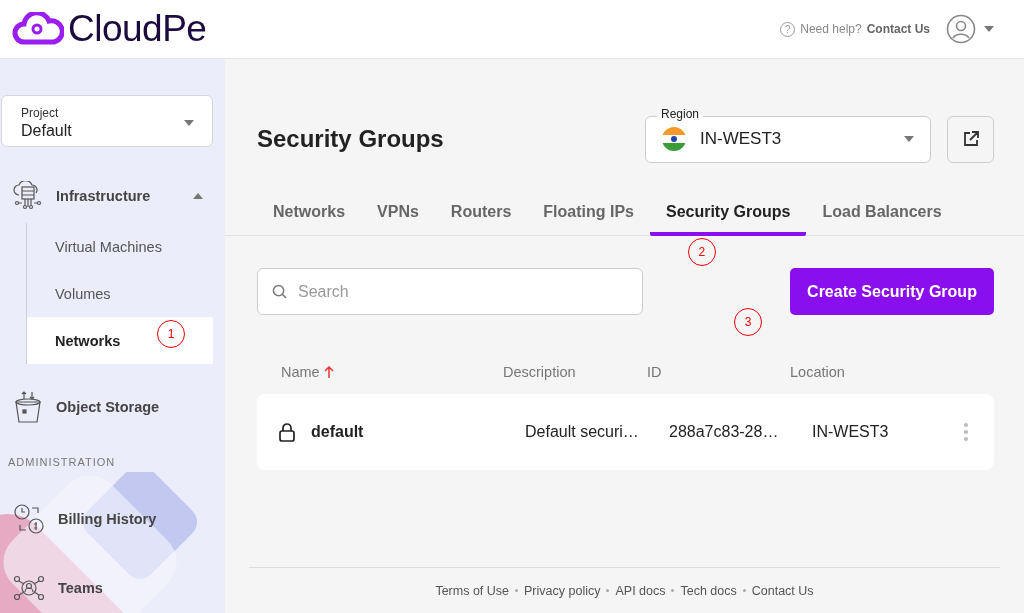  Describe the element at coordinates (654, 371) in the screenshot. I see `column-header: ID` at that location.